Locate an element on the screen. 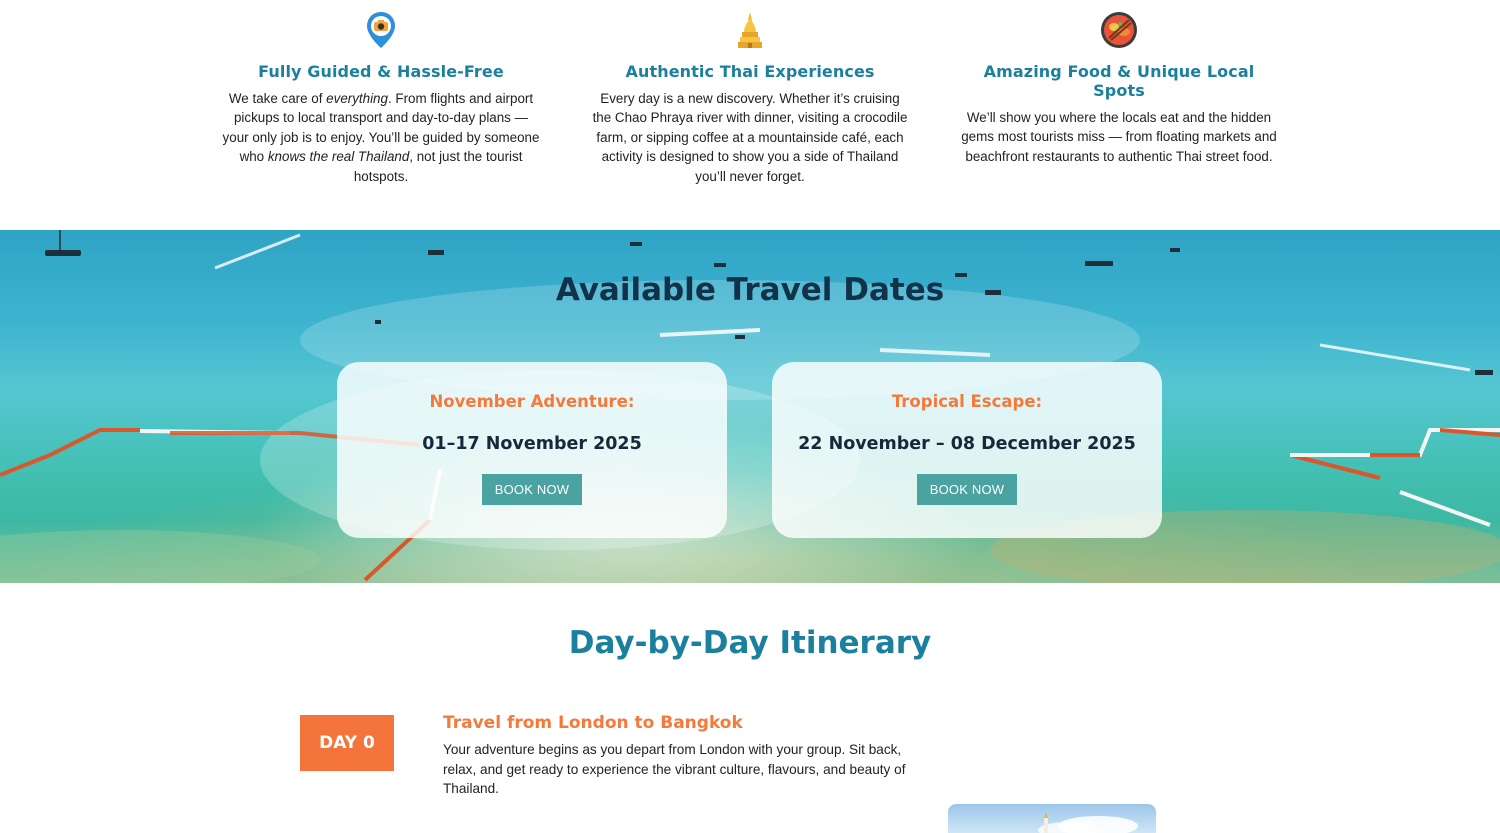 This screenshot has height=833, width=1500. feature-title: Authentic Thai Experiences is located at coordinates (750, 71).